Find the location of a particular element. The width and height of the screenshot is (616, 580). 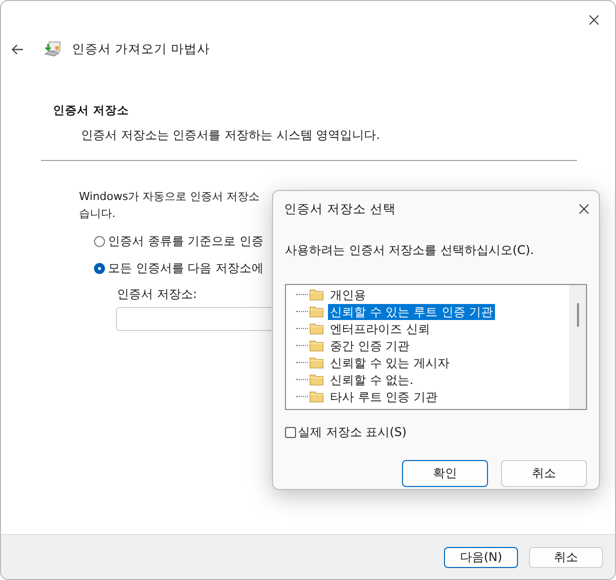

back-icon is located at coordinates (17, 49).